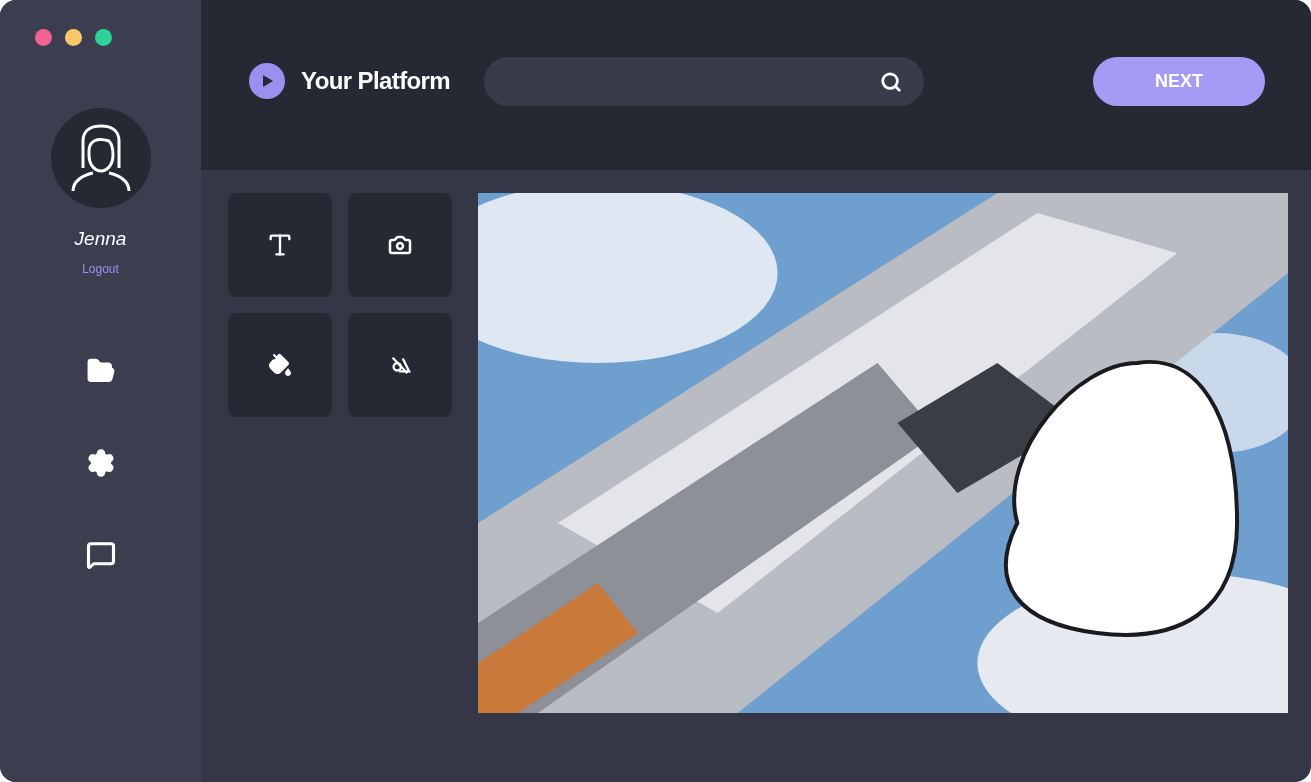 The height and width of the screenshot is (782, 1311). What do you see at coordinates (100, 268) in the screenshot?
I see `logout-link: Logout` at bounding box center [100, 268].